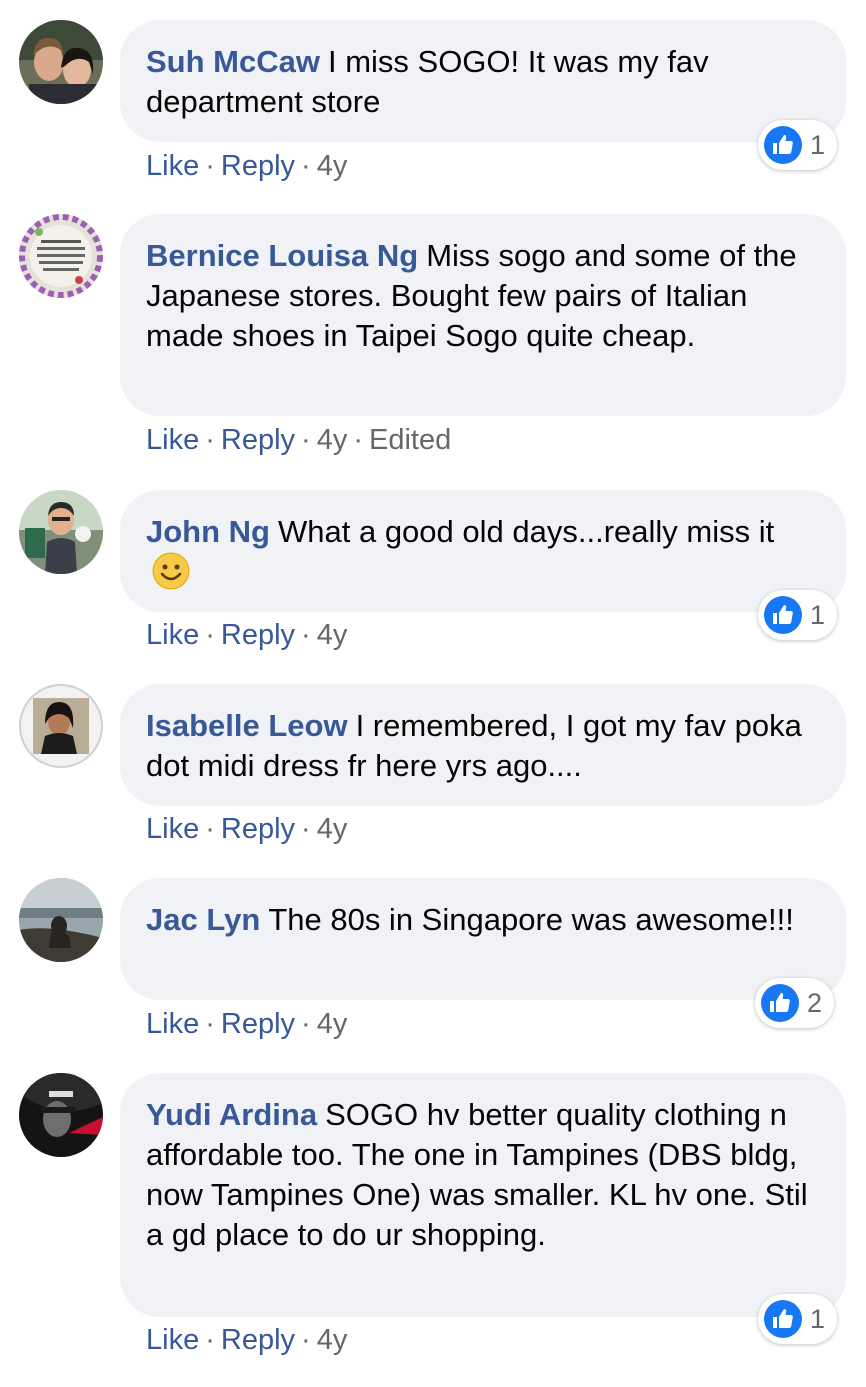 Image resolution: width=866 pixels, height=1387 pixels. What do you see at coordinates (282, 255) in the screenshot?
I see `comment-author: Bernice Louisa Ng` at bounding box center [282, 255].